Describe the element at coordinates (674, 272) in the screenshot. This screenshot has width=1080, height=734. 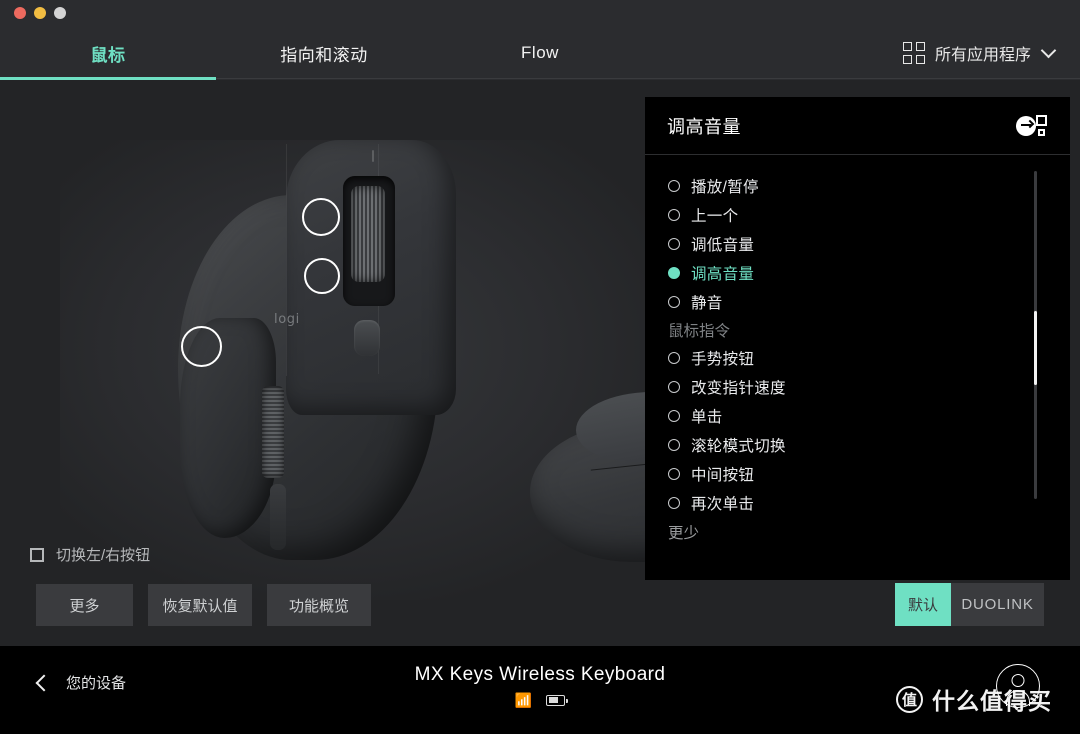
I see `radio-icon-selected` at that location.